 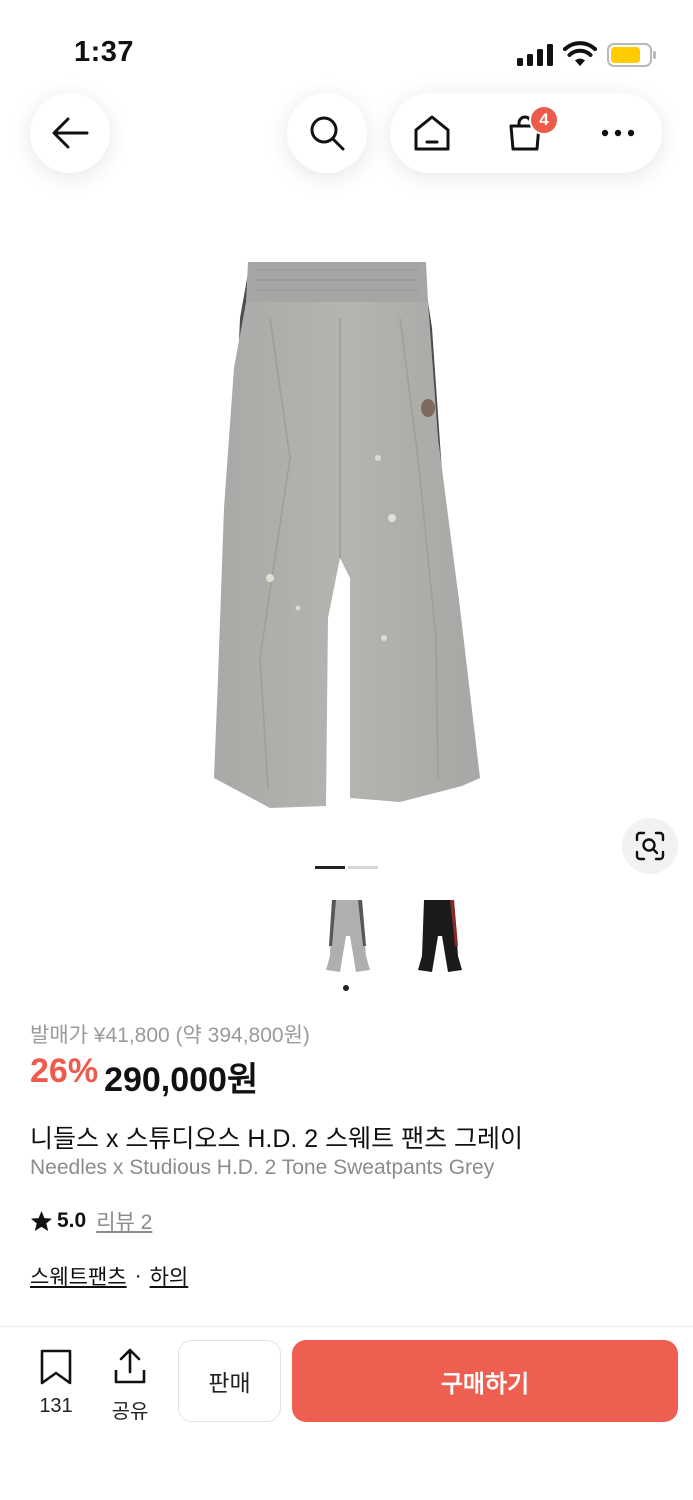 I want to click on more-button, so click(x=618, y=133).